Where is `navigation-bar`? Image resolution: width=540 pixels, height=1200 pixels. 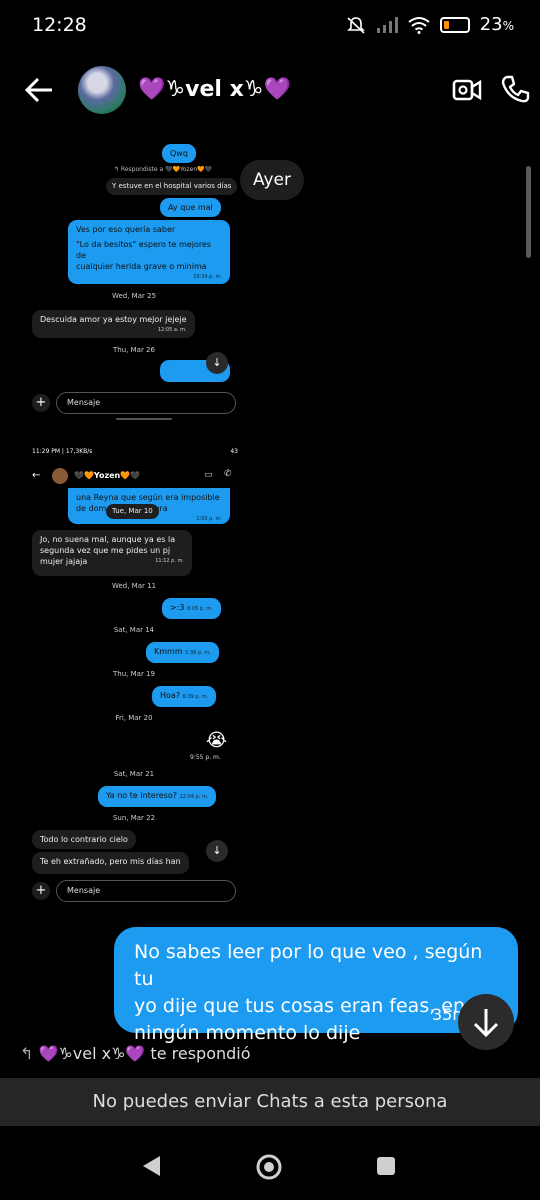 navigation-bar is located at coordinates (270, 1164).